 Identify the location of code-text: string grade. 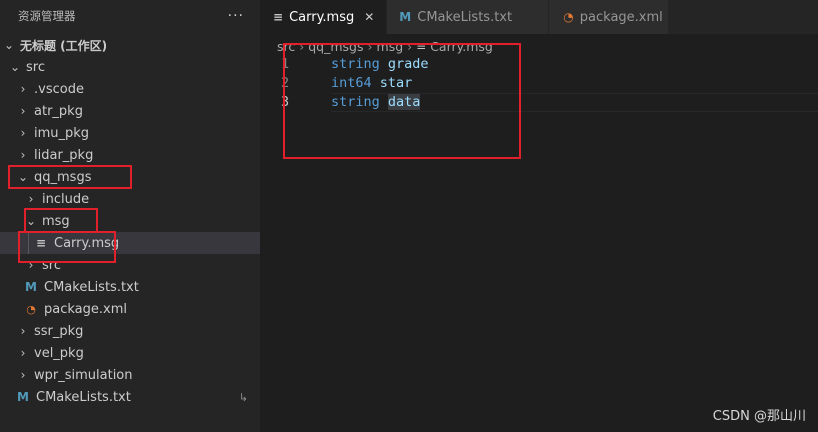
(380, 64).